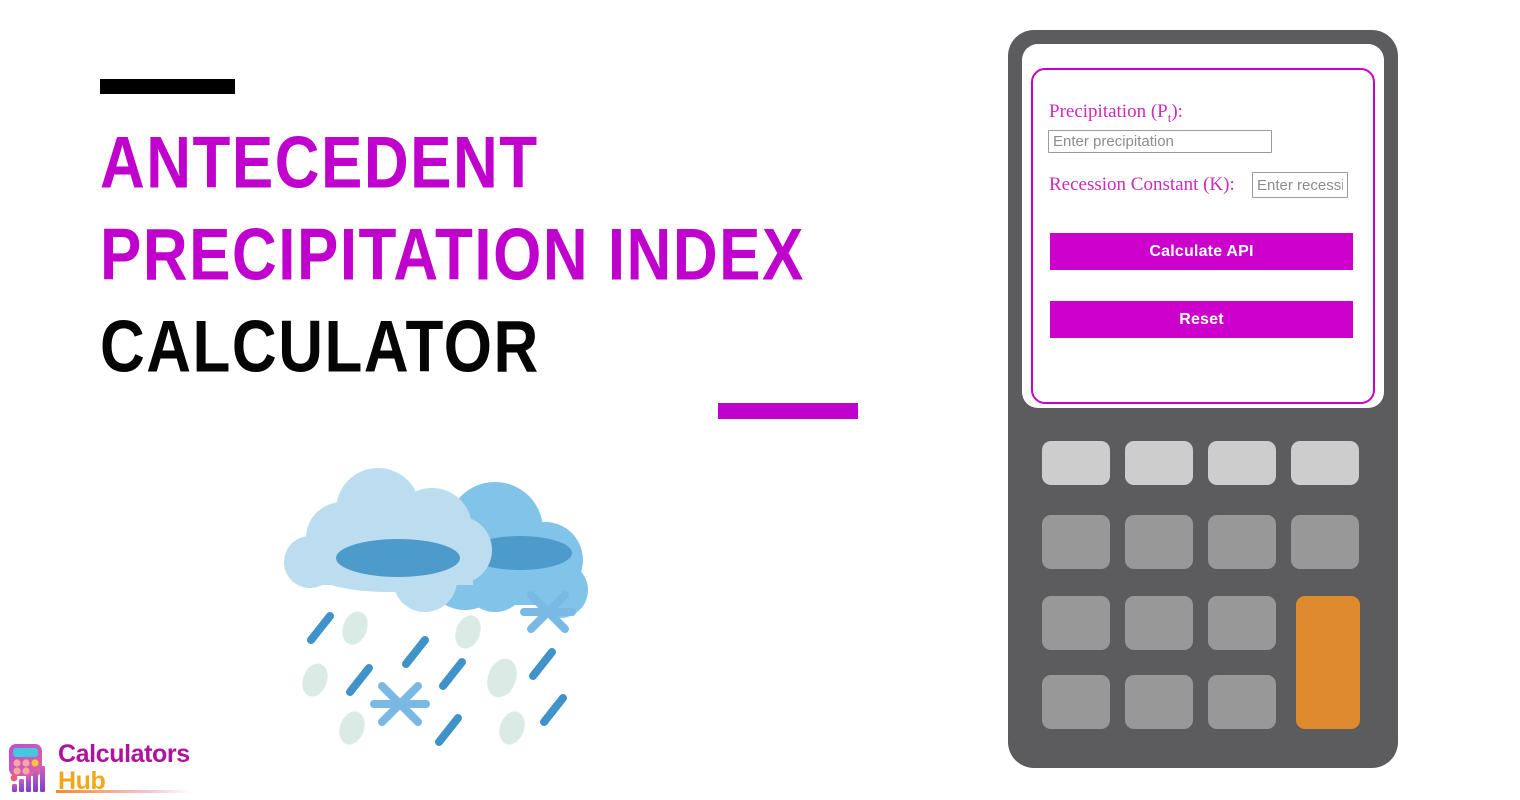 The image size is (1520, 800). What do you see at coordinates (1076, 623) in the screenshot?
I see `keypad-key-r3c1` at bounding box center [1076, 623].